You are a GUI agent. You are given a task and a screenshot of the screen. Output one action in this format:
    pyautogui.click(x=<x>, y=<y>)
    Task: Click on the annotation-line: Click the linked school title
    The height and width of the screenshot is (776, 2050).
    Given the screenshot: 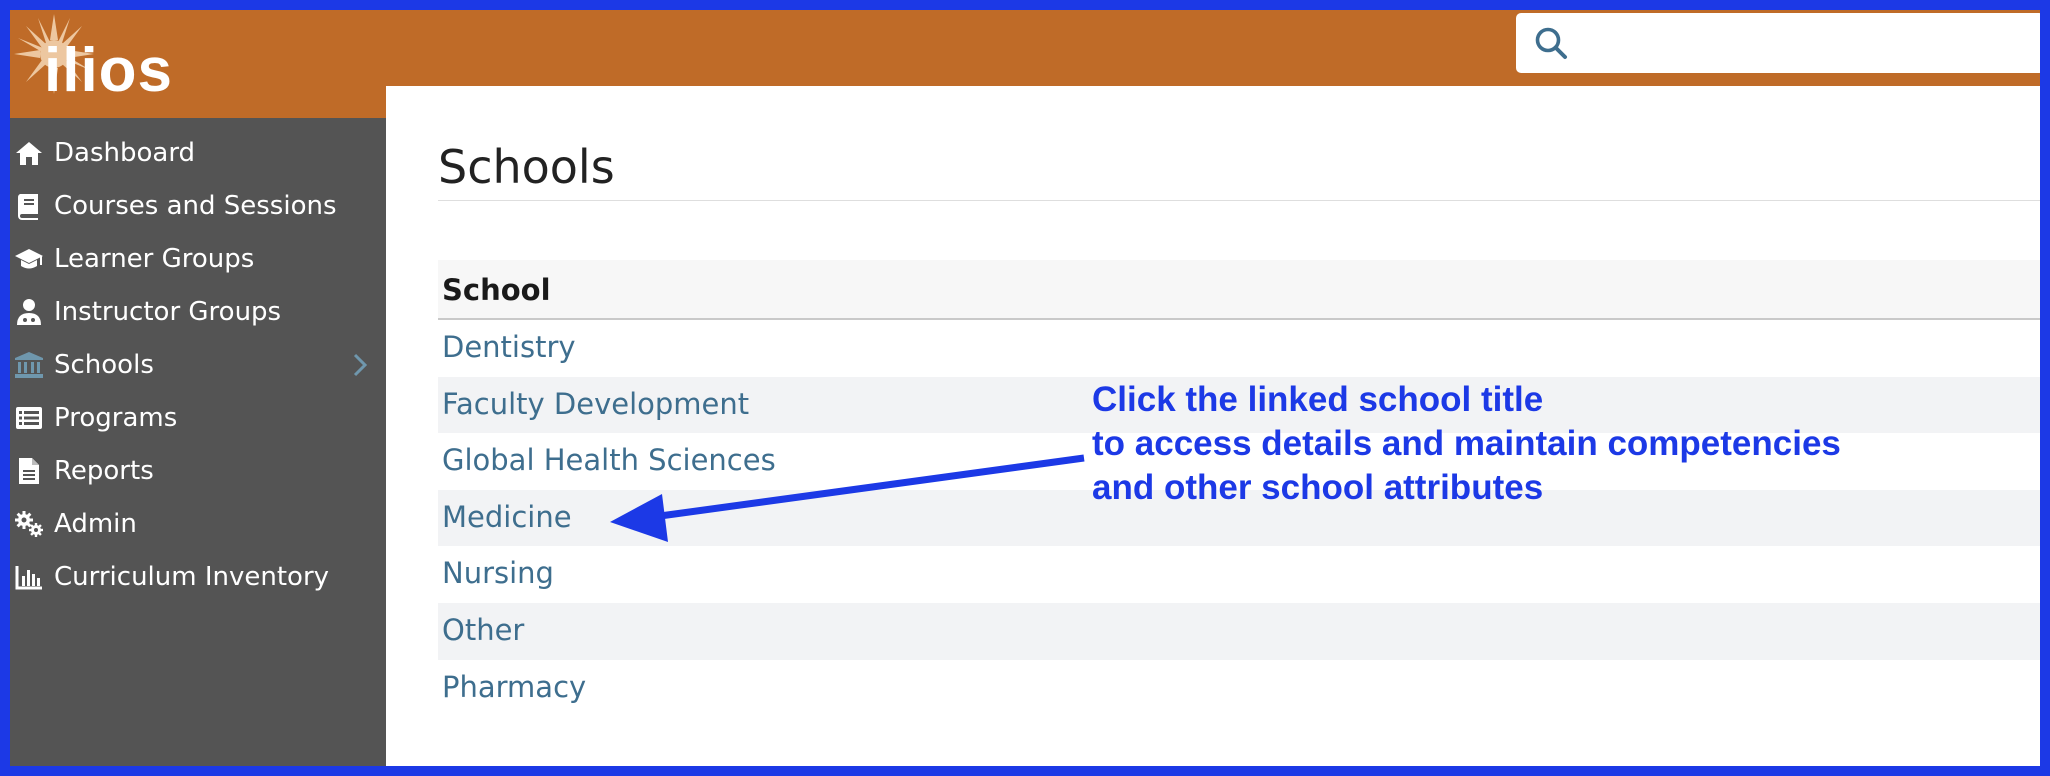 What is the action you would take?
    pyautogui.click(x=1318, y=399)
    